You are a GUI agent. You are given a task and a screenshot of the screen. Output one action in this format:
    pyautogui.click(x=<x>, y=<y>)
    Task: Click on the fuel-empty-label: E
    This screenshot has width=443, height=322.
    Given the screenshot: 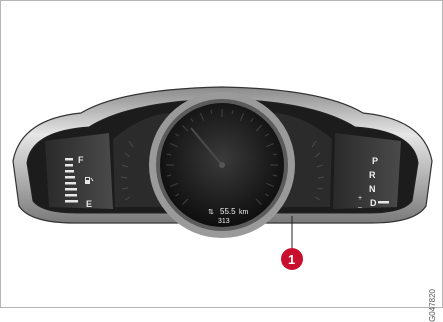 What is the action you would take?
    pyautogui.click(x=89, y=204)
    